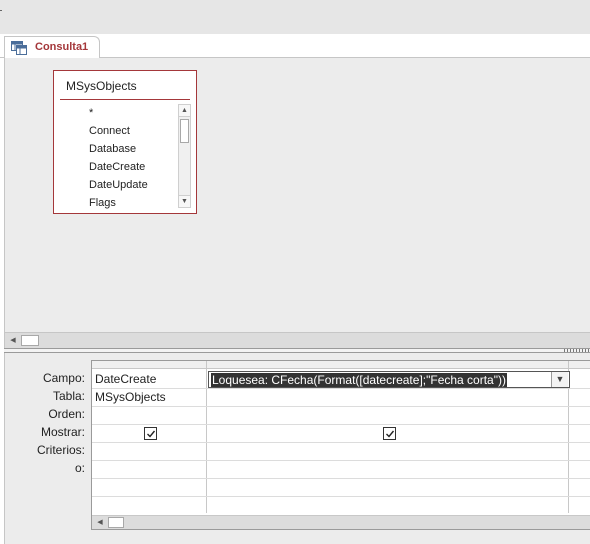  I want to click on column-separator, so click(206, 437).